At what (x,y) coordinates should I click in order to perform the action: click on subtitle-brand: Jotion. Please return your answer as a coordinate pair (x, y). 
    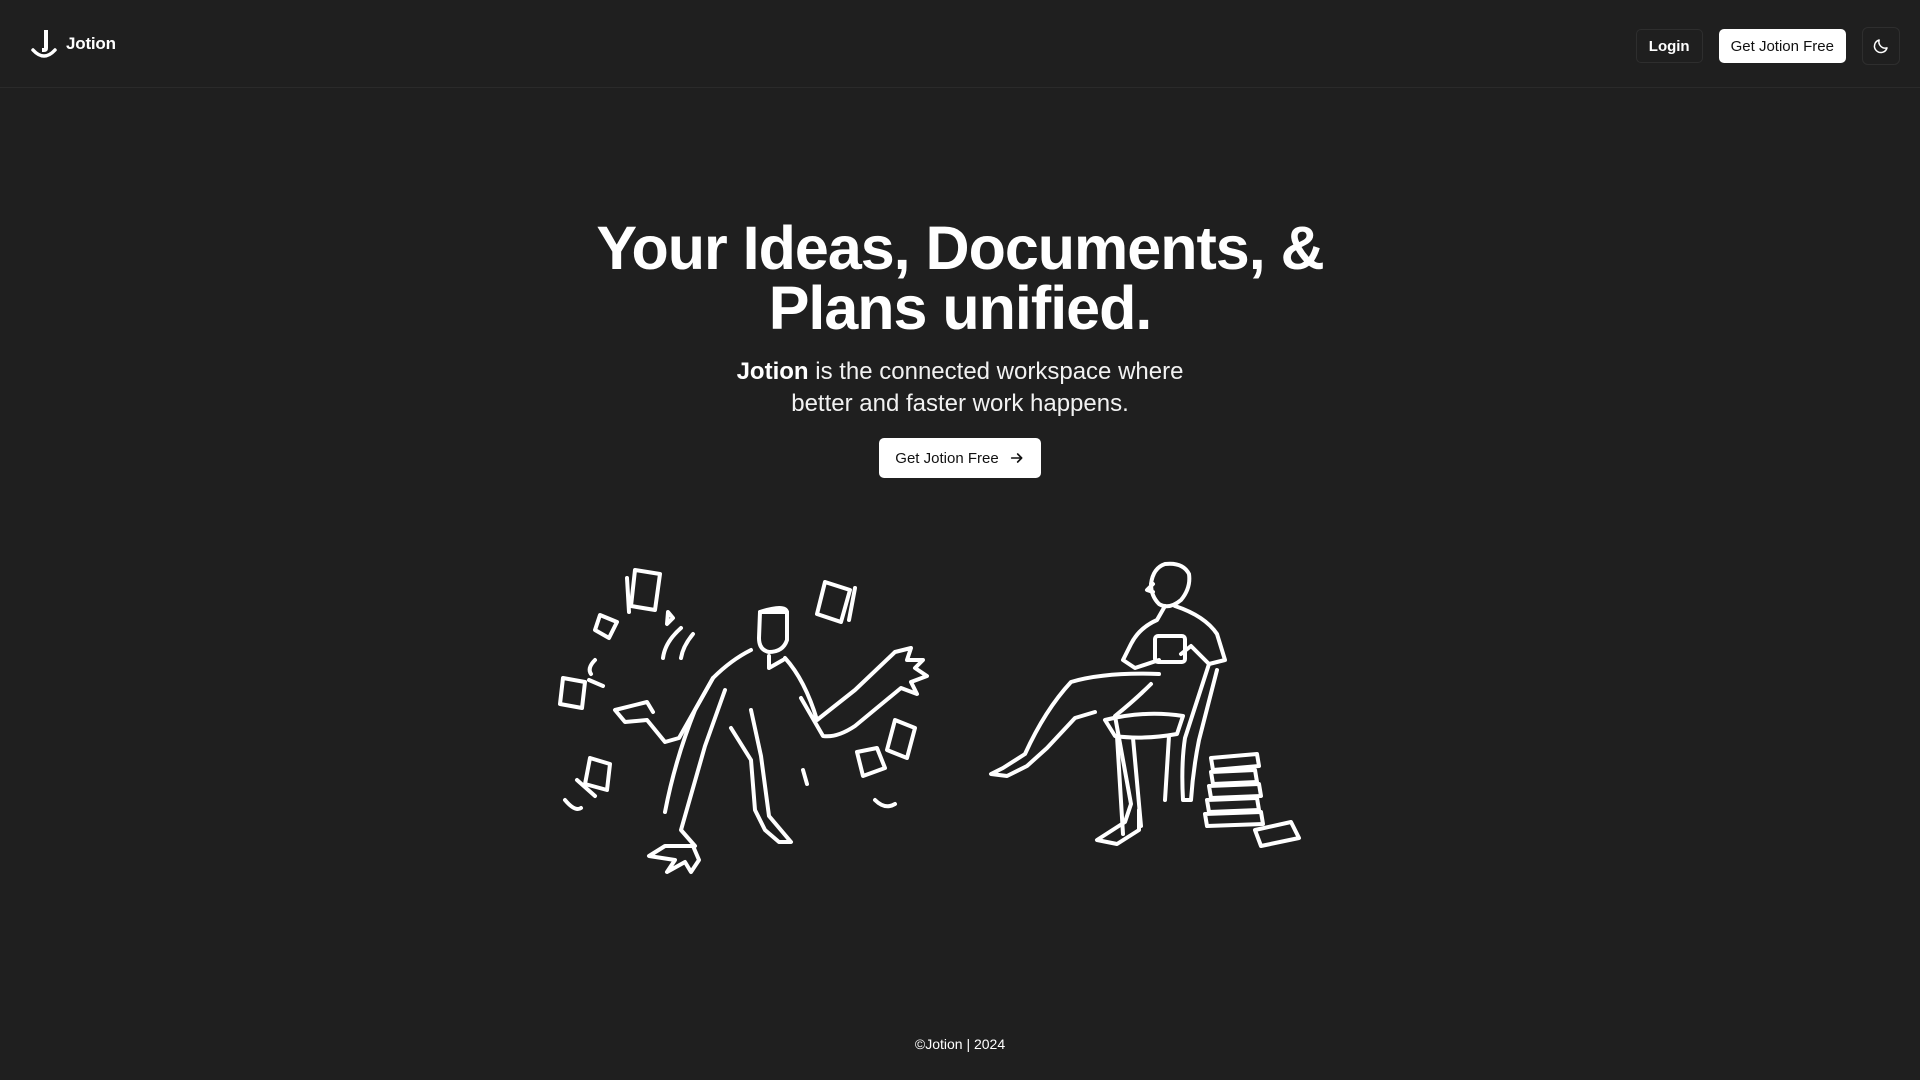
    Looking at the image, I should click on (772, 371).